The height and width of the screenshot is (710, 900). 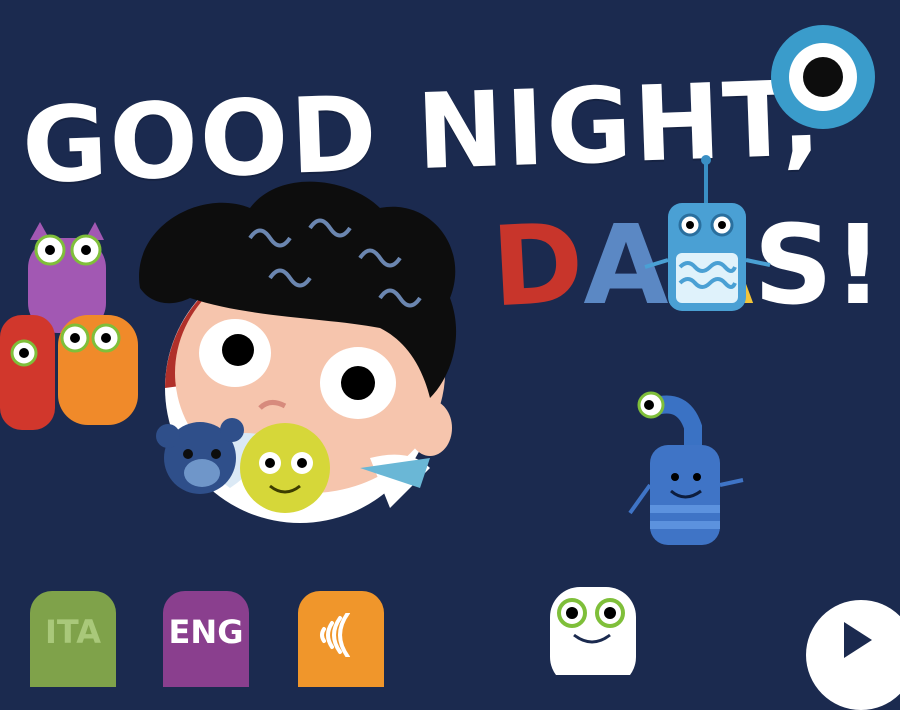 I want to click on eye-button, so click(x=823, y=77).